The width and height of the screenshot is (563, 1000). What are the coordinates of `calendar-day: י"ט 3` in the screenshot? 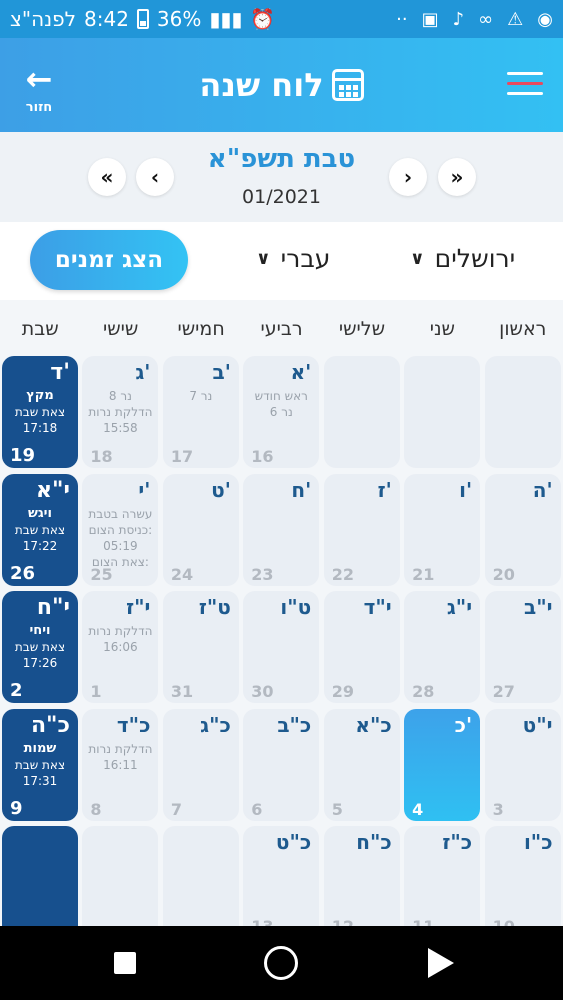 It's located at (522, 764).